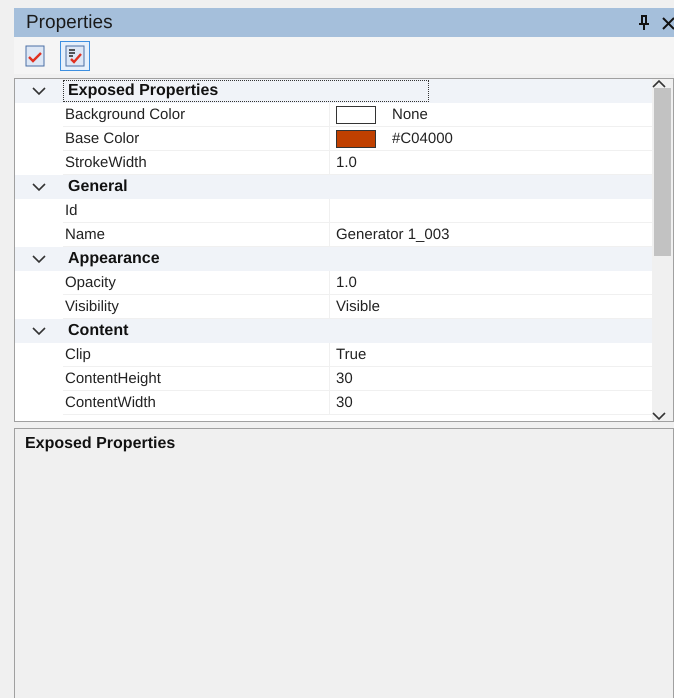 This screenshot has width=674, height=698. I want to click on property-name: StrokeWidth, so click(196, 162).